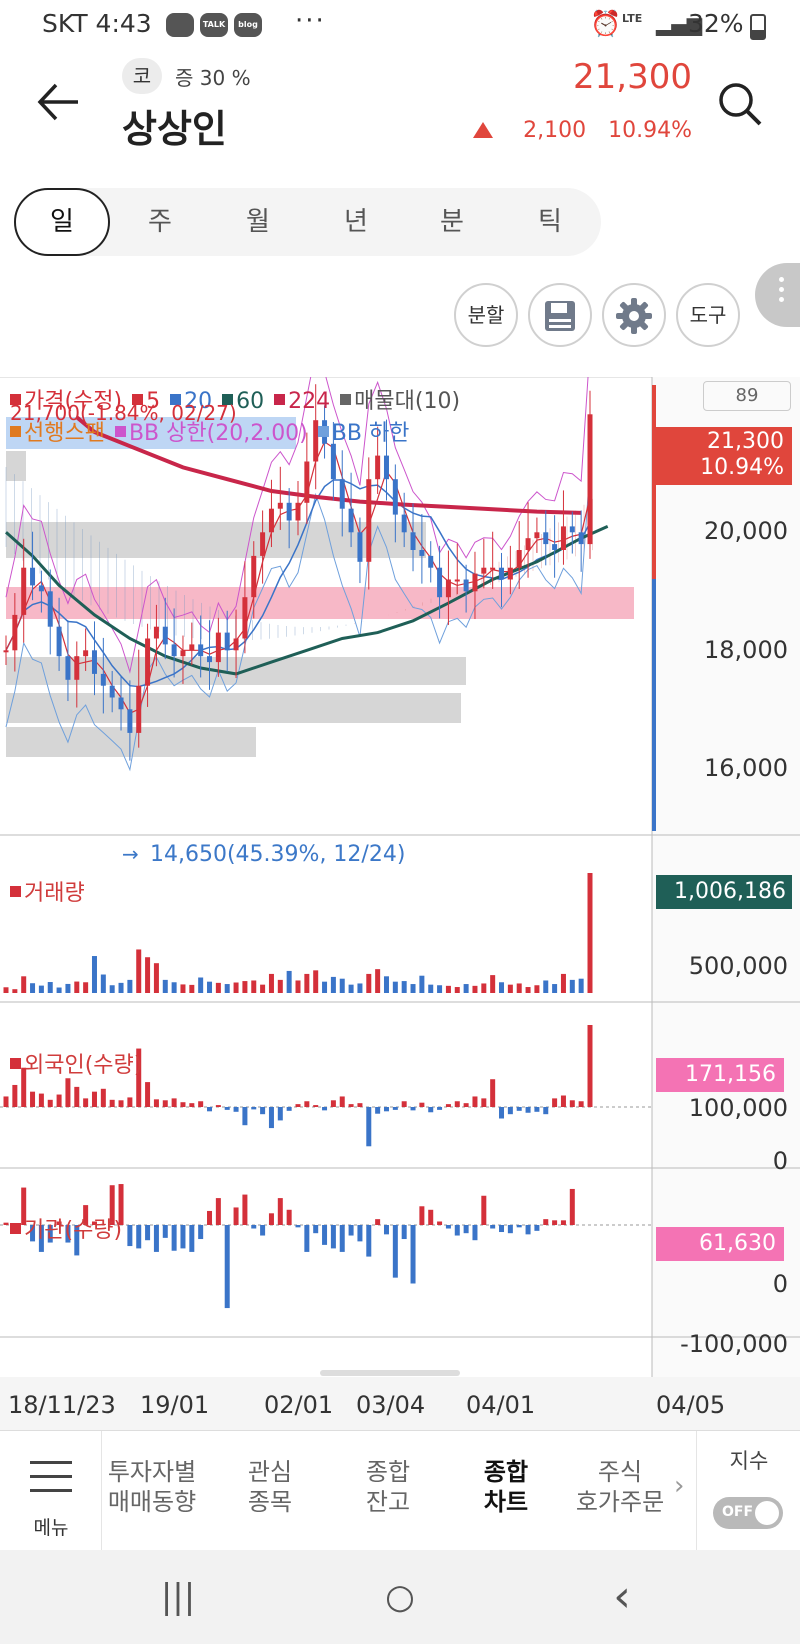  I want to click on alarm-icon: ⏰, so click(606, 23).